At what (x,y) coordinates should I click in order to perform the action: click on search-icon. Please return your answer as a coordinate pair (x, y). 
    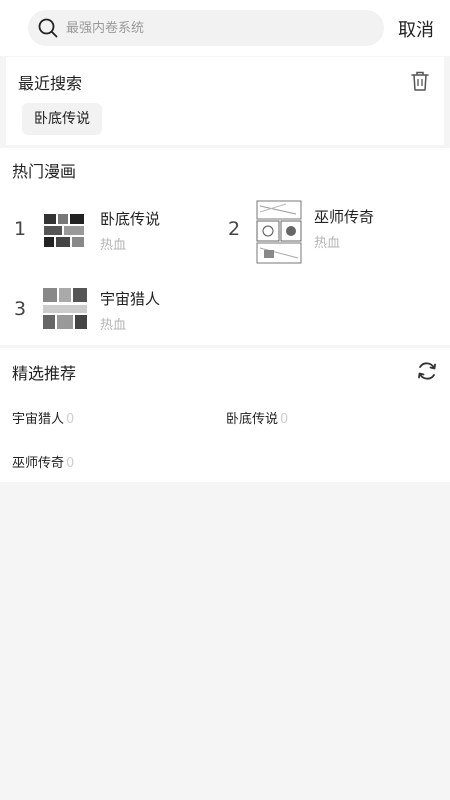
    Looking at the image, I should click on (48, 28).